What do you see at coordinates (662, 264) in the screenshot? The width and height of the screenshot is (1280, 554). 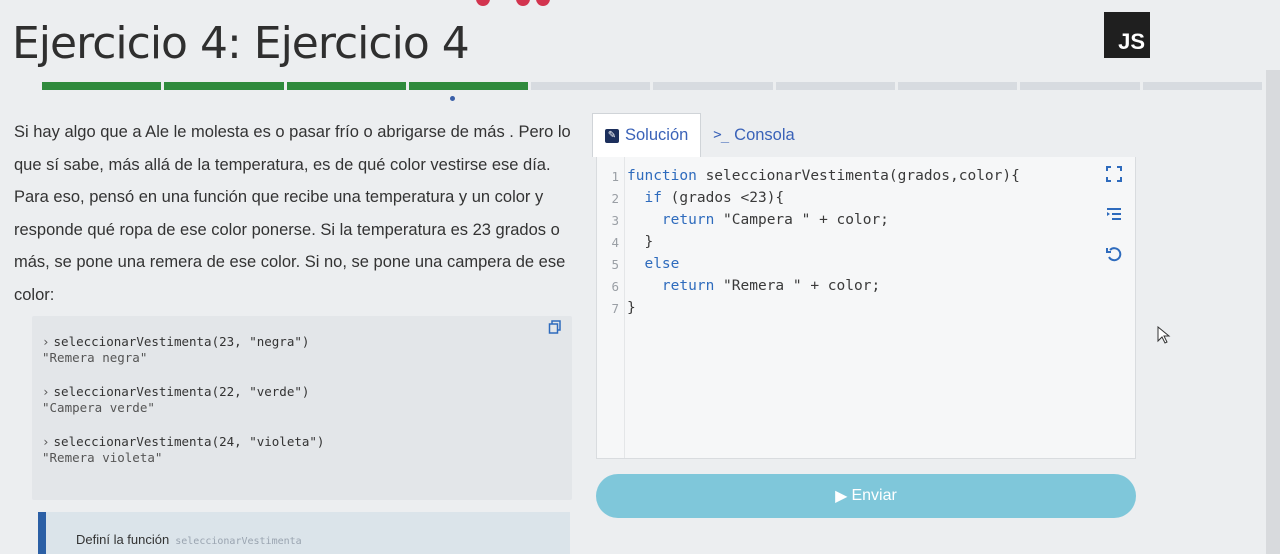 I see `line-text: else` at bounding box center [662, 264].